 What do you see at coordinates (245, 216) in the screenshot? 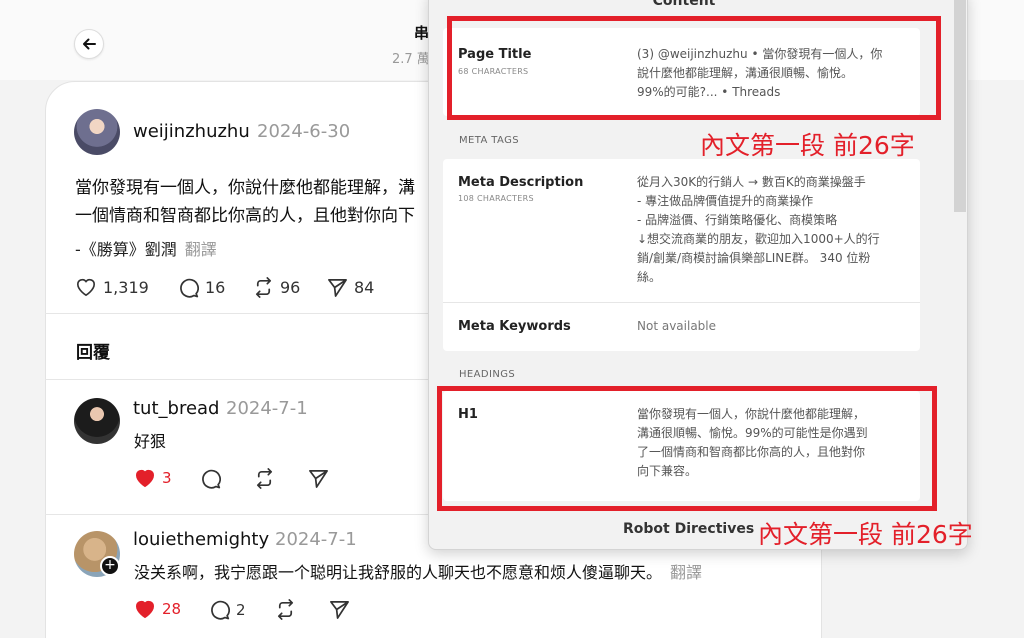
I see `post-text-line-2: 一個情商和智商都比你高的人，且他對你向下` at bounding box center [245, 216].